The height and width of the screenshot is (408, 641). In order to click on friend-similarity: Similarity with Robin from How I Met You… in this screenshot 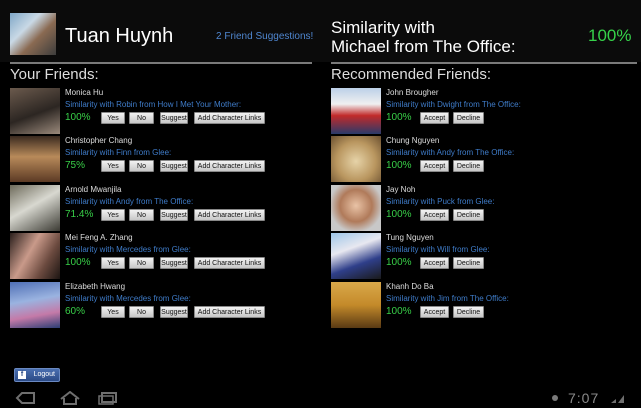, I will do `click(153, 104)`.